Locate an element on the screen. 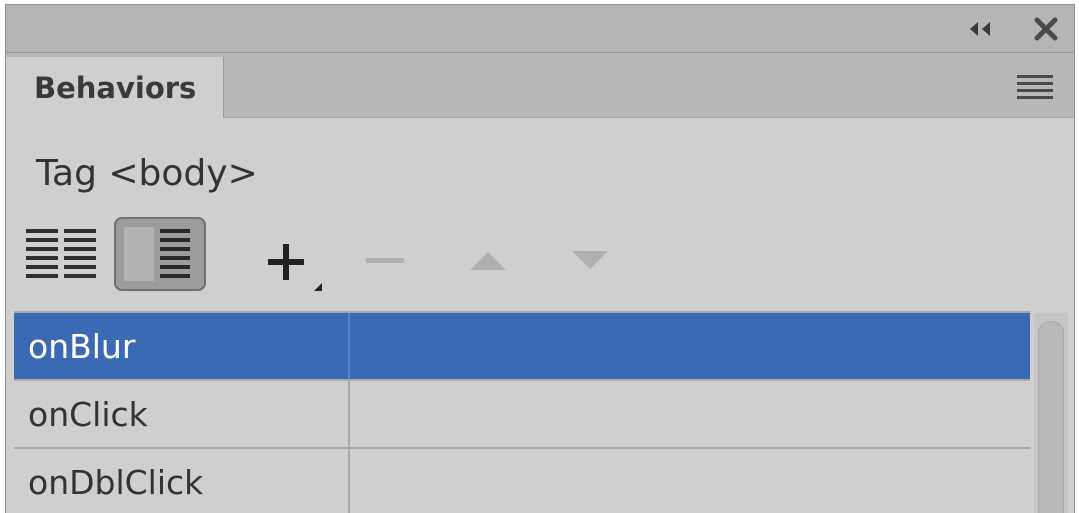 Image resolution: width=1079 pixels, height=513 pixels. triangle-down-icon is located at coordinates (590, 260).